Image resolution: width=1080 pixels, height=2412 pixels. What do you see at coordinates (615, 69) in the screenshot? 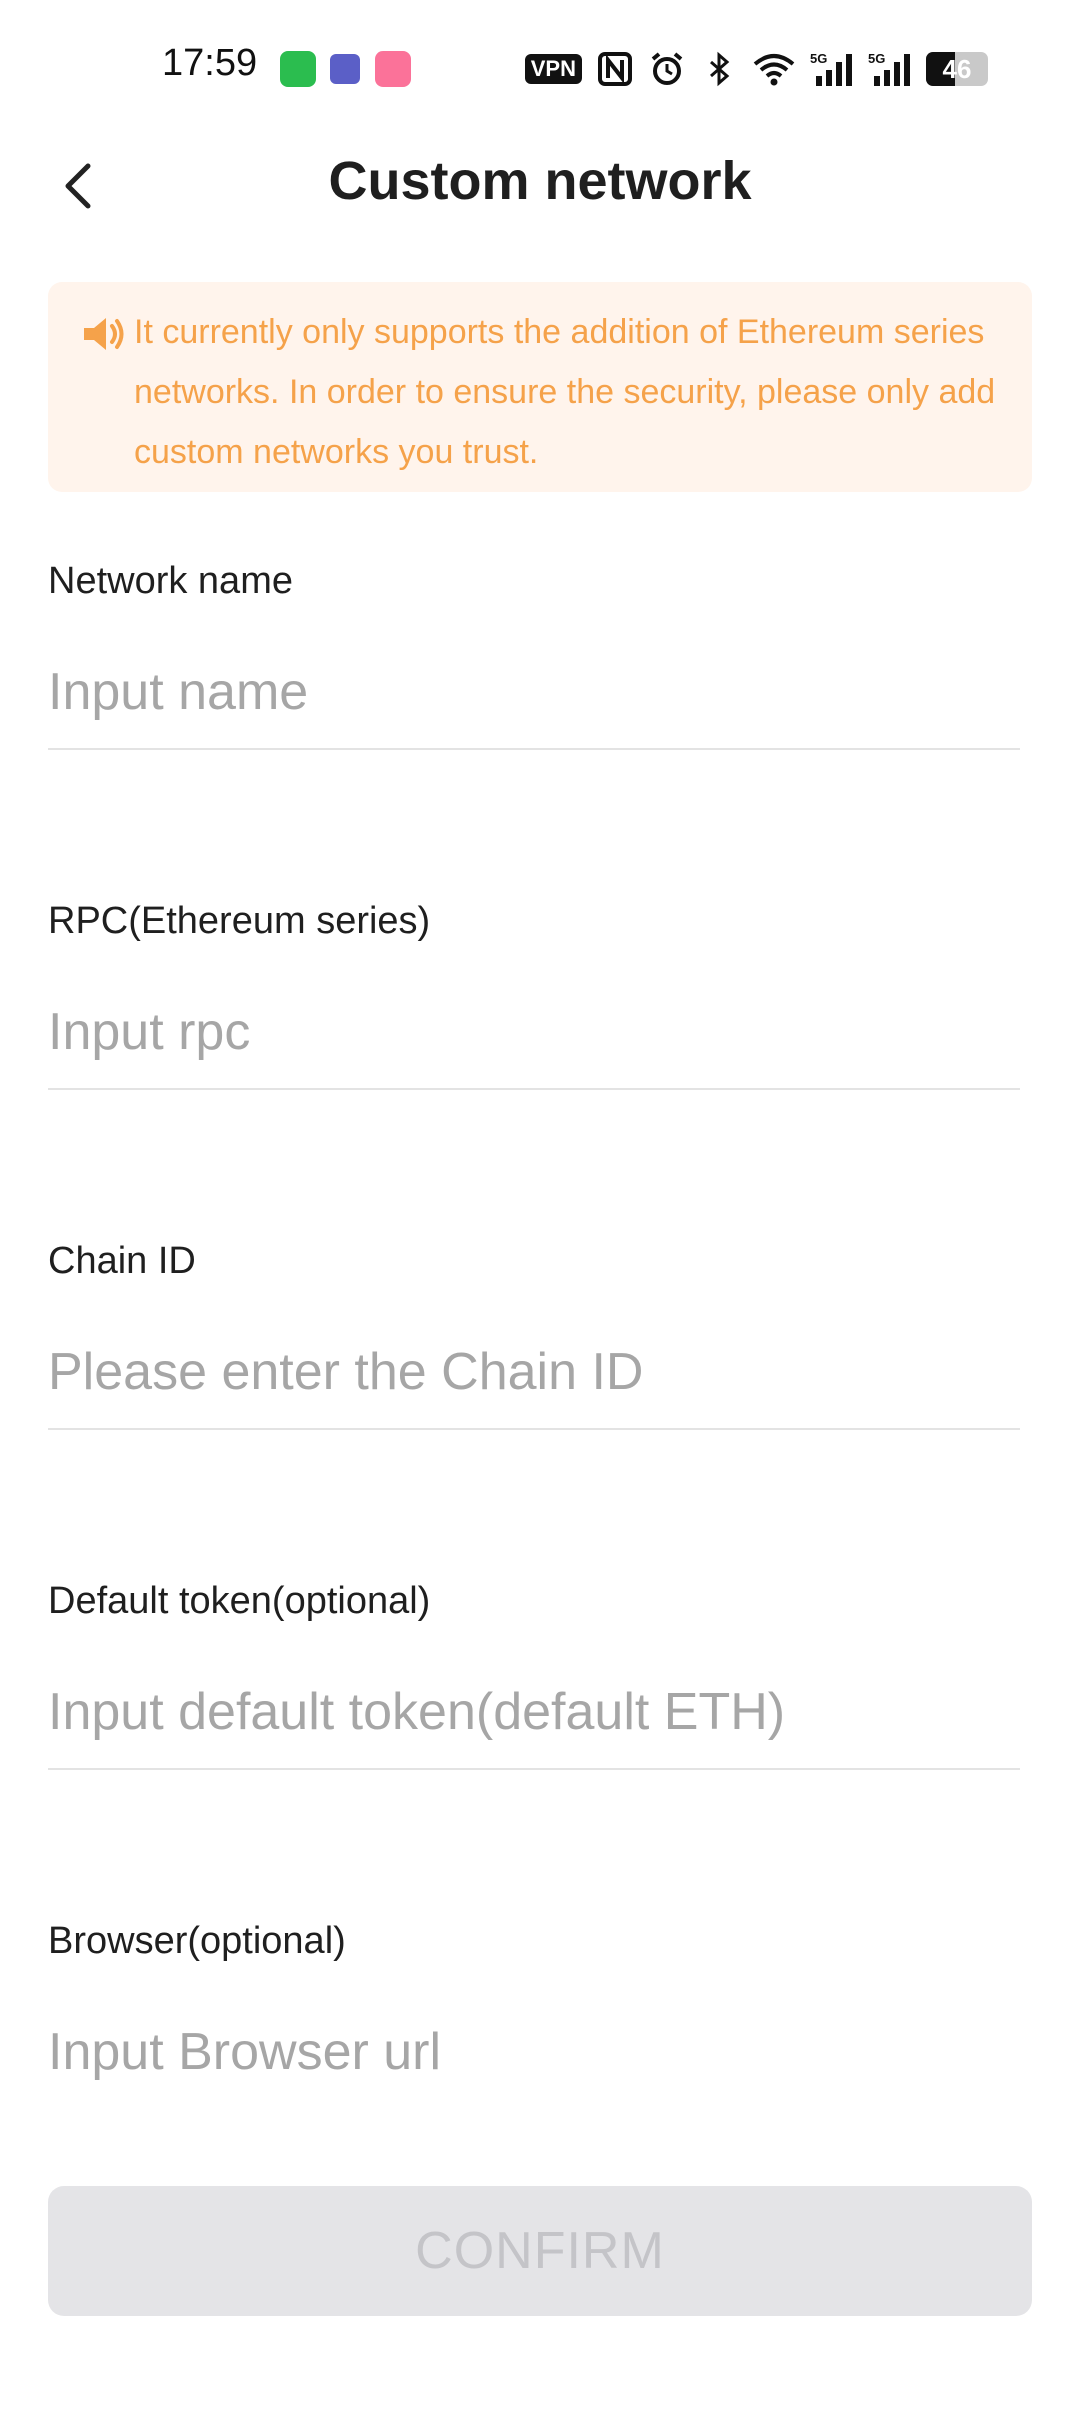
I see `nfc-icon` at bounding box center [615, 69].